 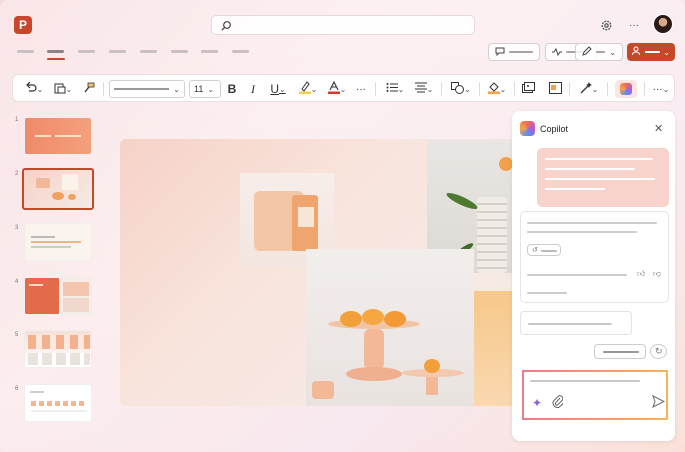 I want to click on more-font-options: ···, so click(x=361, y=89).